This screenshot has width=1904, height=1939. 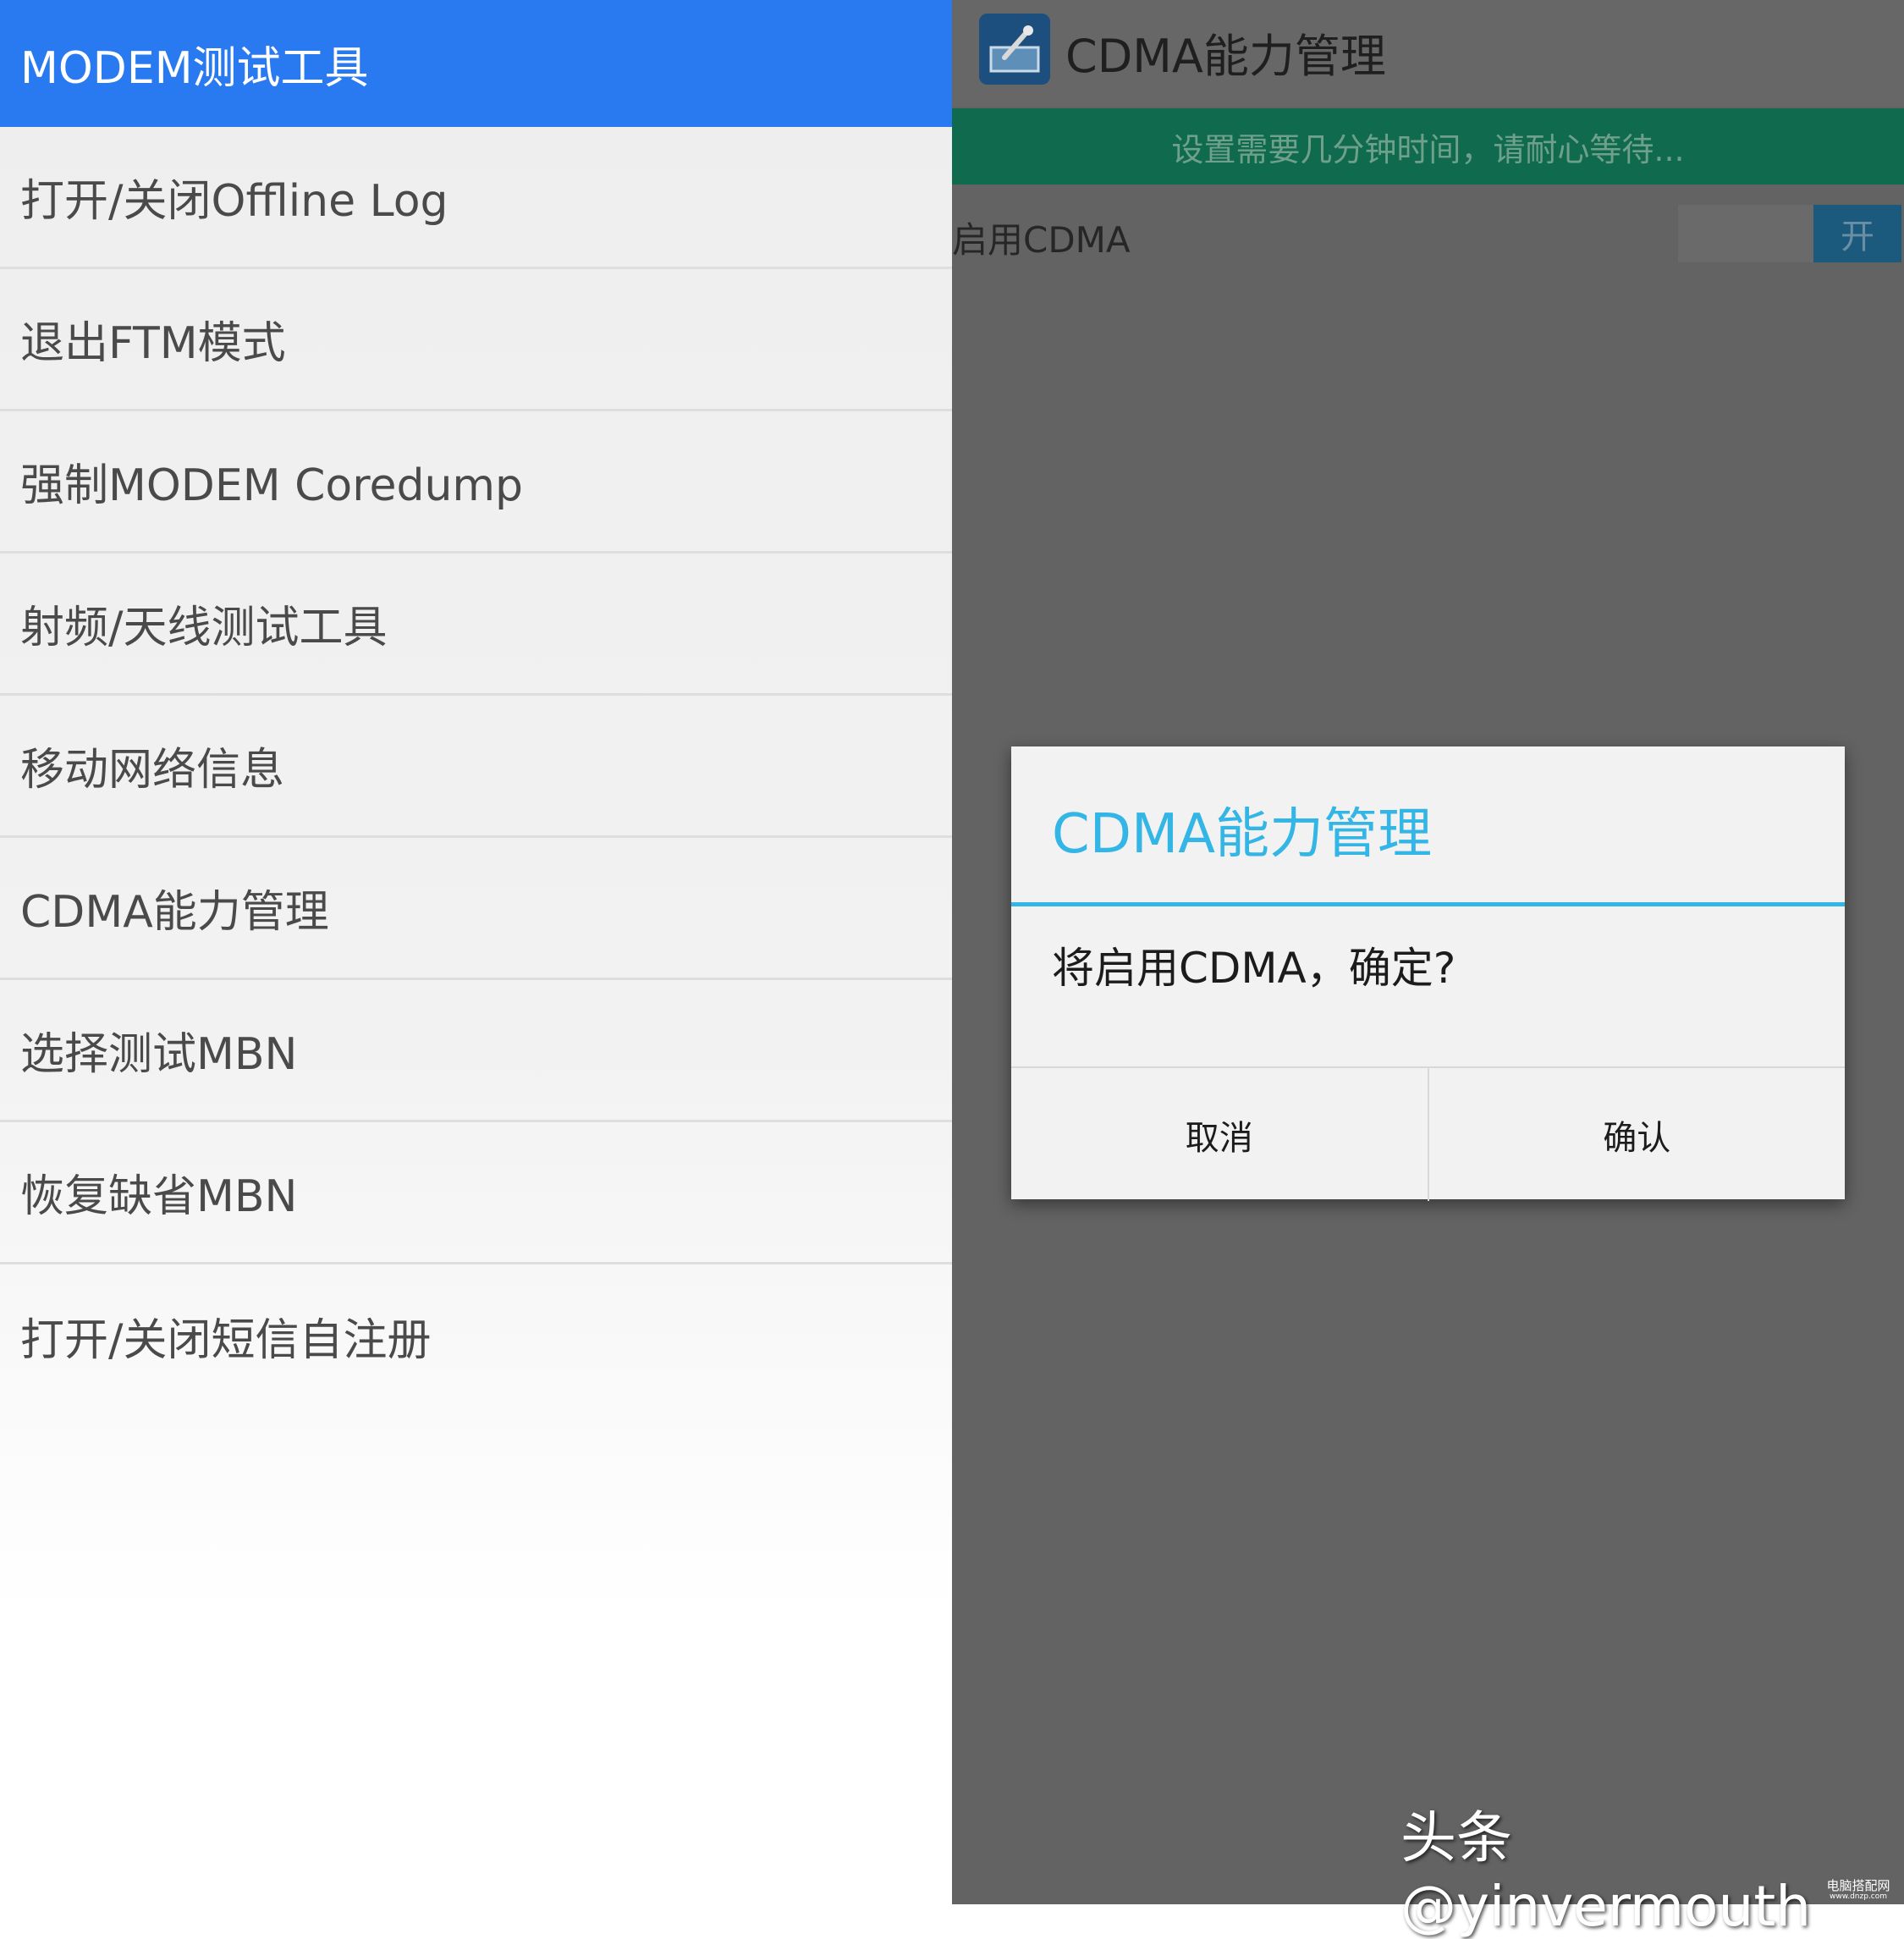 What do you see at coordinates (1219, 1134) in the screenshot?
I see `cancel-button: 取消` at bounding box center [1219, 1134].